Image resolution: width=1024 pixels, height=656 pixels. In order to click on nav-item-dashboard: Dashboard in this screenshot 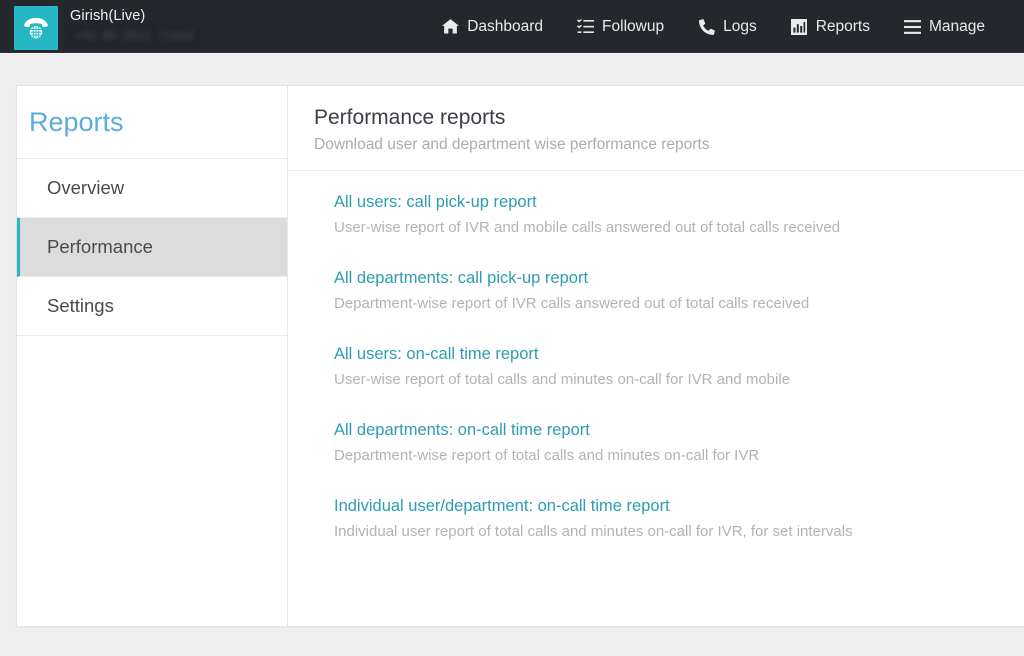, I will do `click(492, 26)`.